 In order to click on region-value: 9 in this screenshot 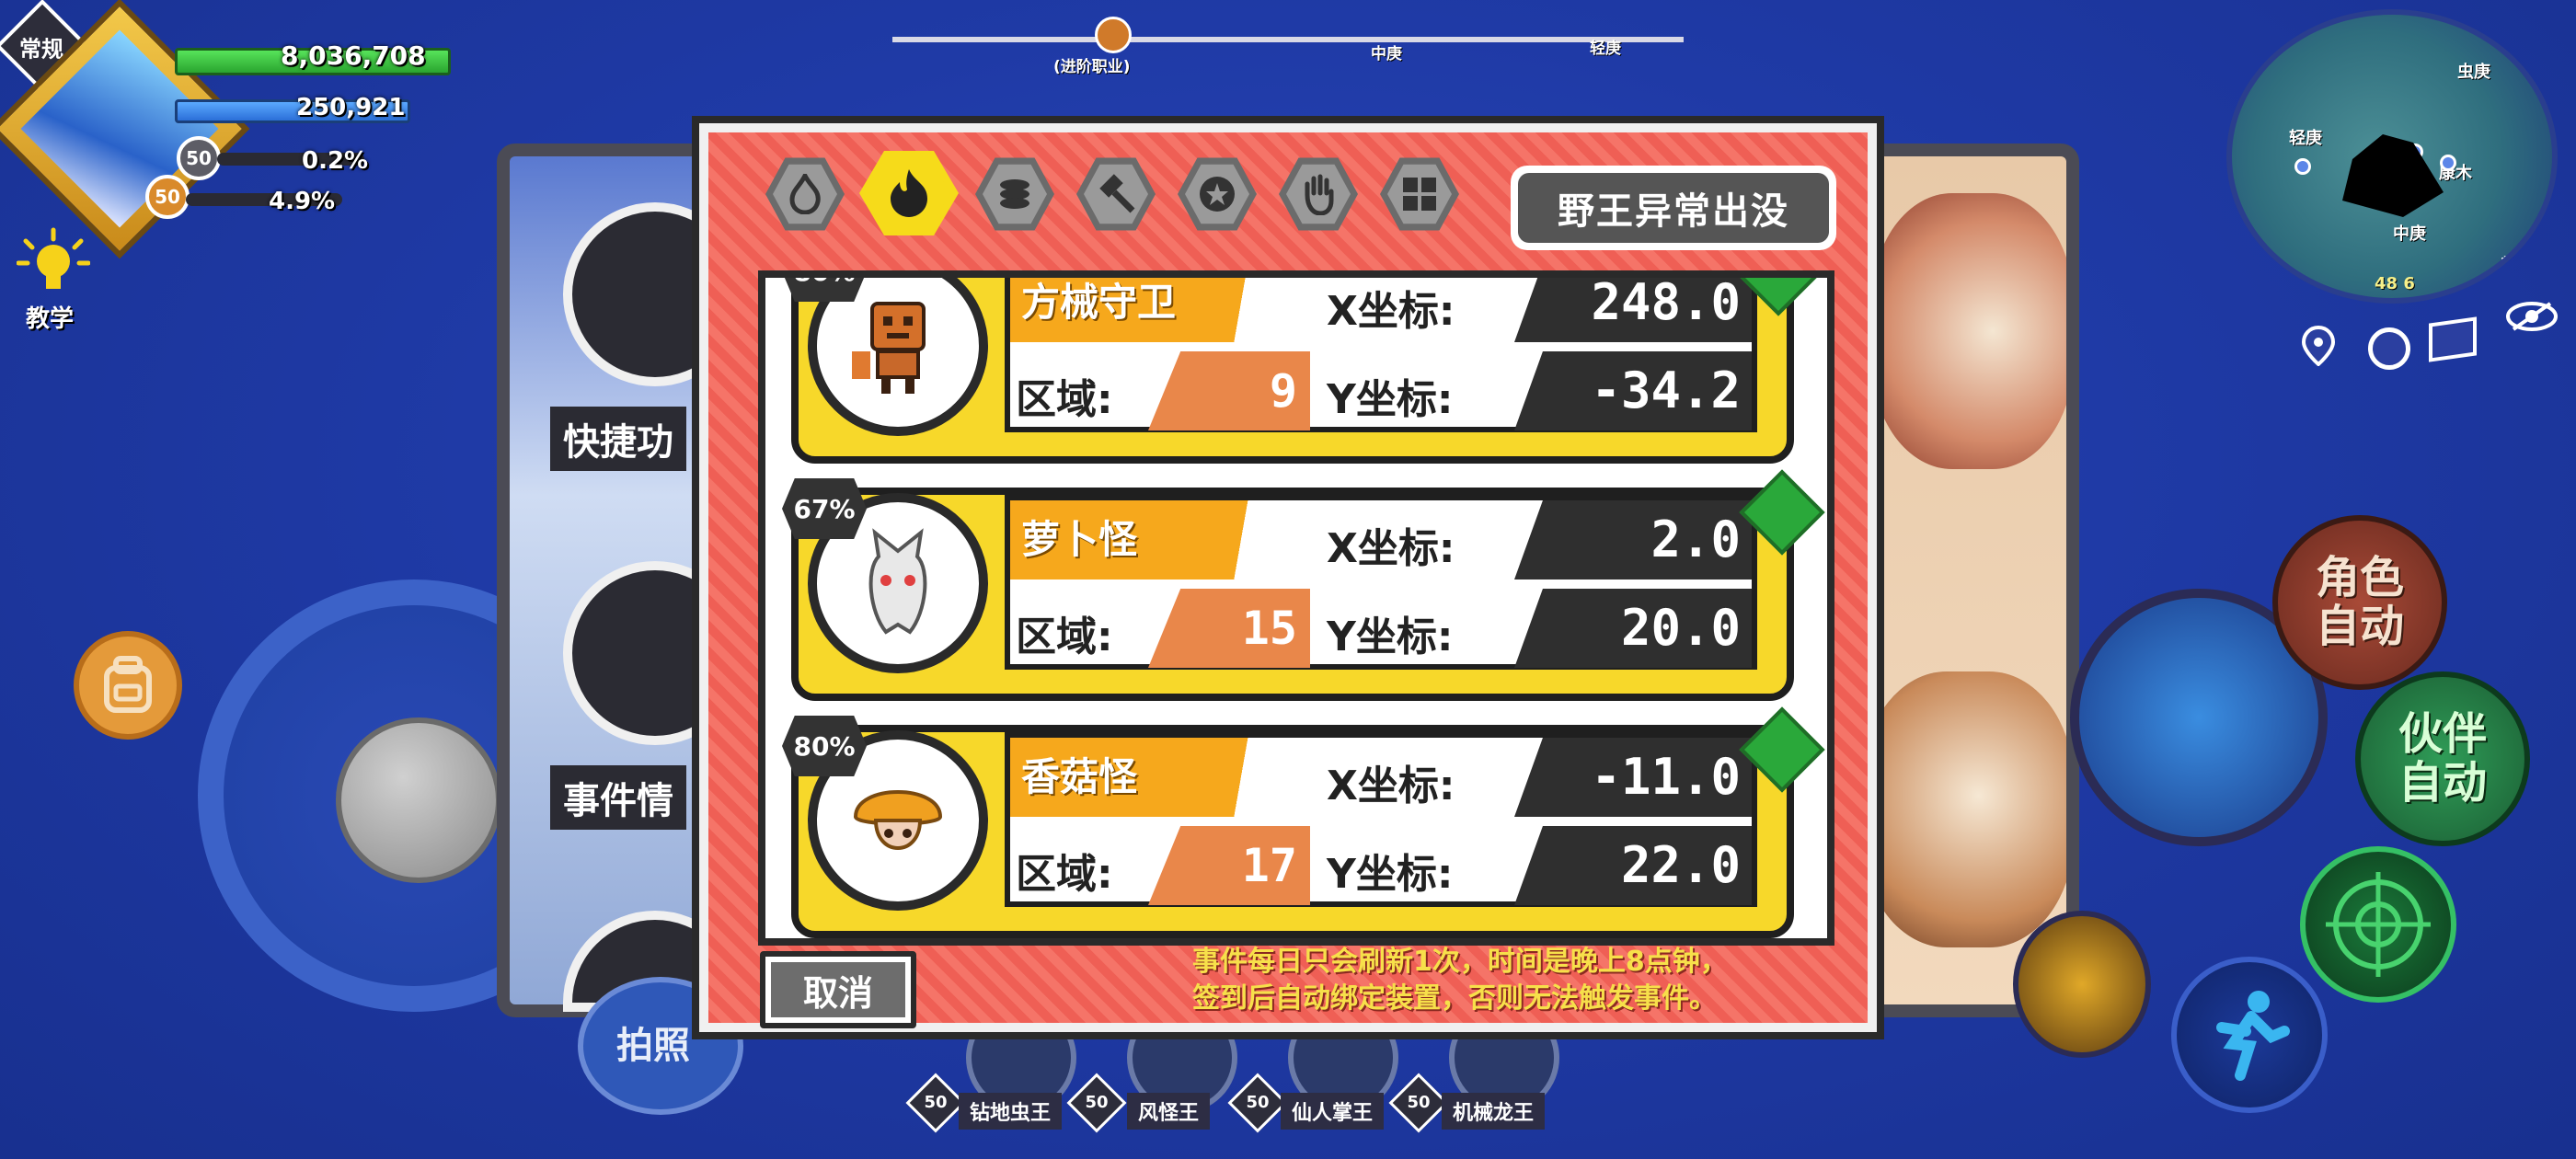, I will do `click(1229, 390)`.